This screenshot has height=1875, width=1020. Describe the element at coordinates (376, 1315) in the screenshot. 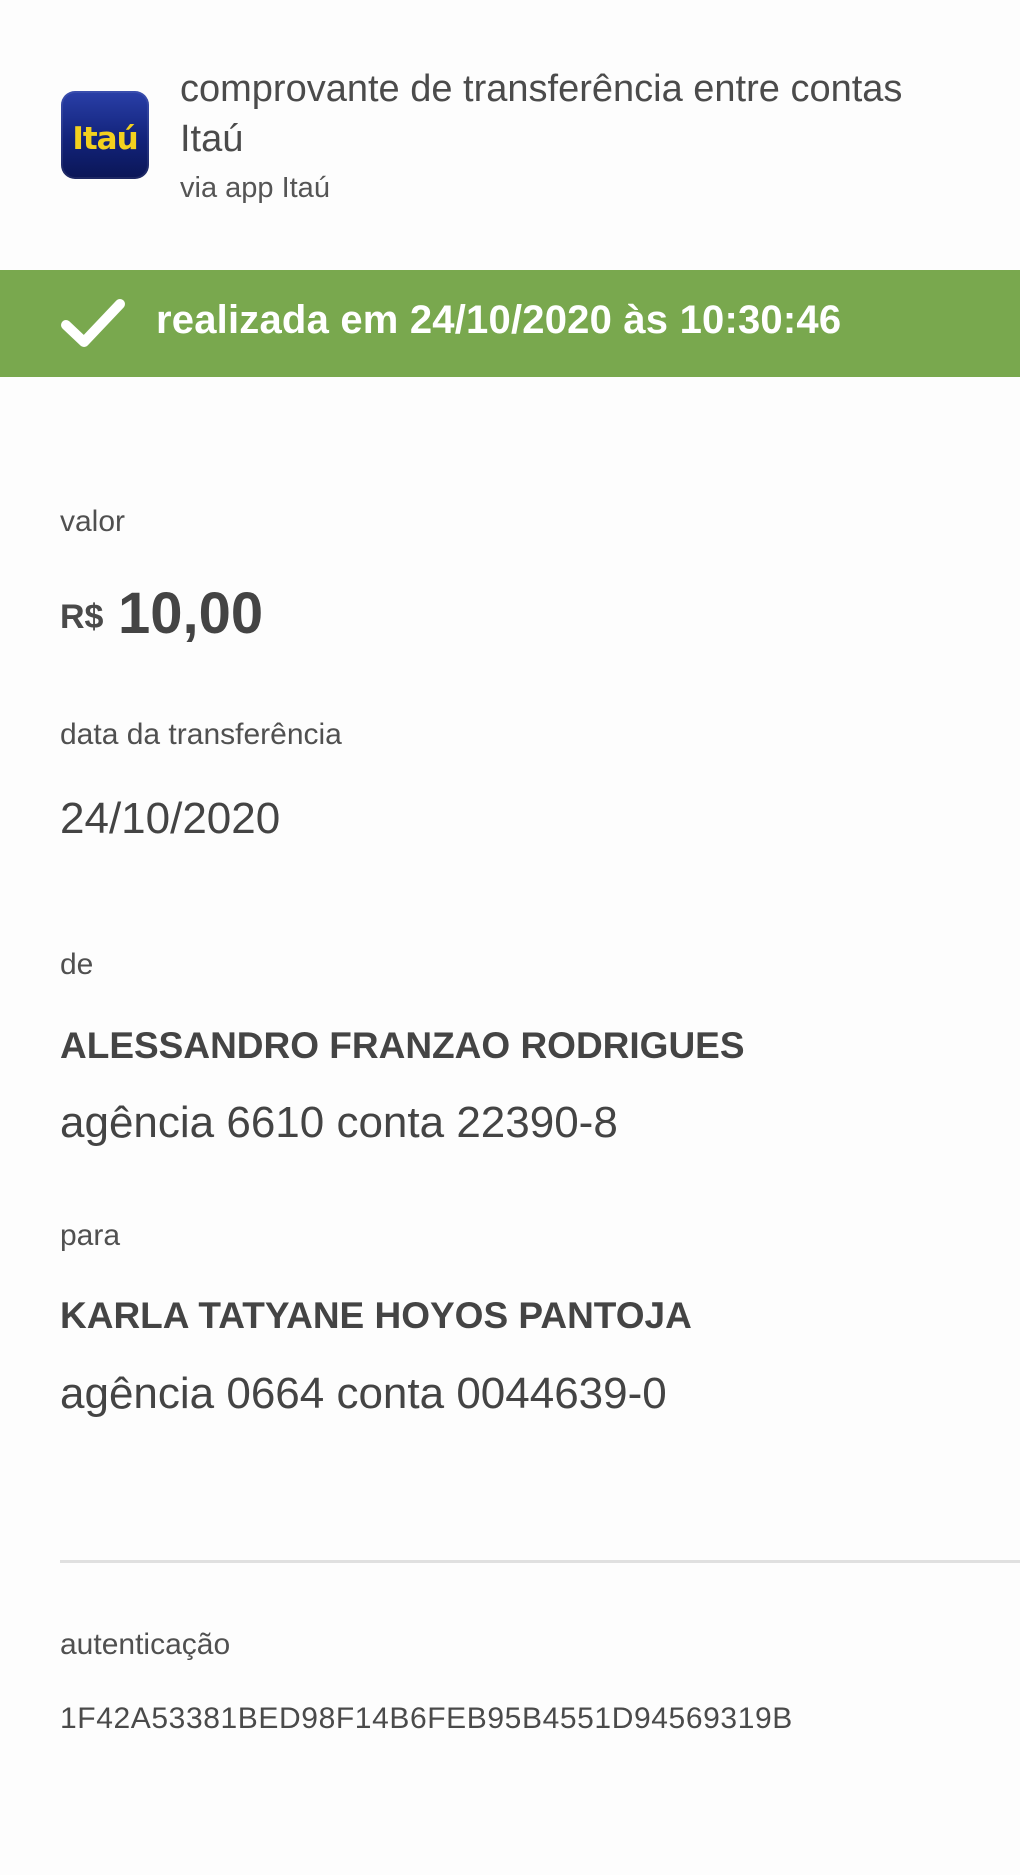

I see `recipient-name: KARLA TATYANE HOYOS PANTOJA` at that location.